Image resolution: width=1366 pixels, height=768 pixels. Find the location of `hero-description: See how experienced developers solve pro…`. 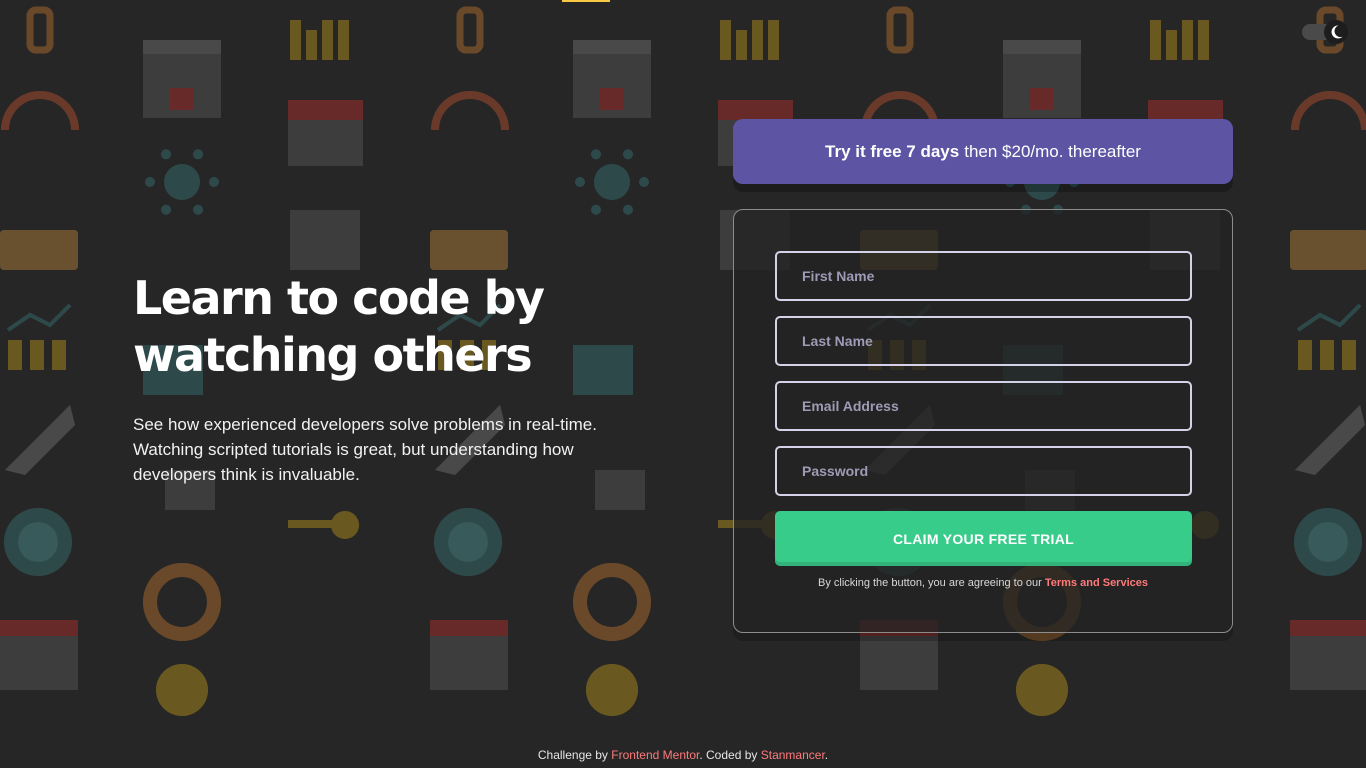

hero-description: See how experienced developers solve pro… is located at coordinates (365, 449).